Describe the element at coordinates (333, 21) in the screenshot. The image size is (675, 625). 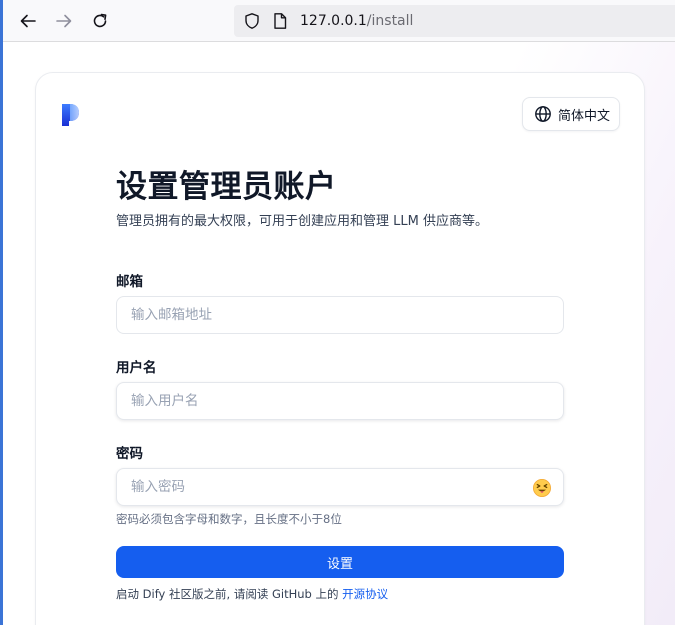
I see `url-host: 127.0.0.1` at that location.